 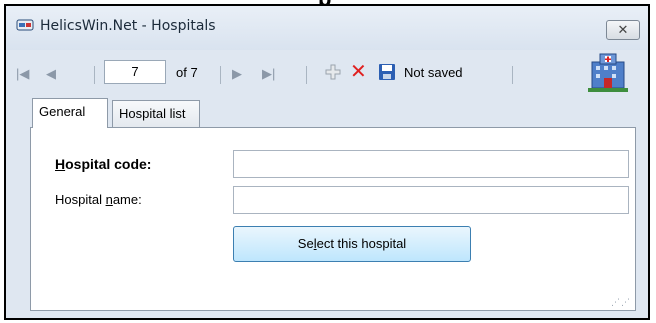 What do you see at coordinates (621, 302) in the screenshot?
I see `resize-grip: ⋰⋰` at bounding box center [621, 302].